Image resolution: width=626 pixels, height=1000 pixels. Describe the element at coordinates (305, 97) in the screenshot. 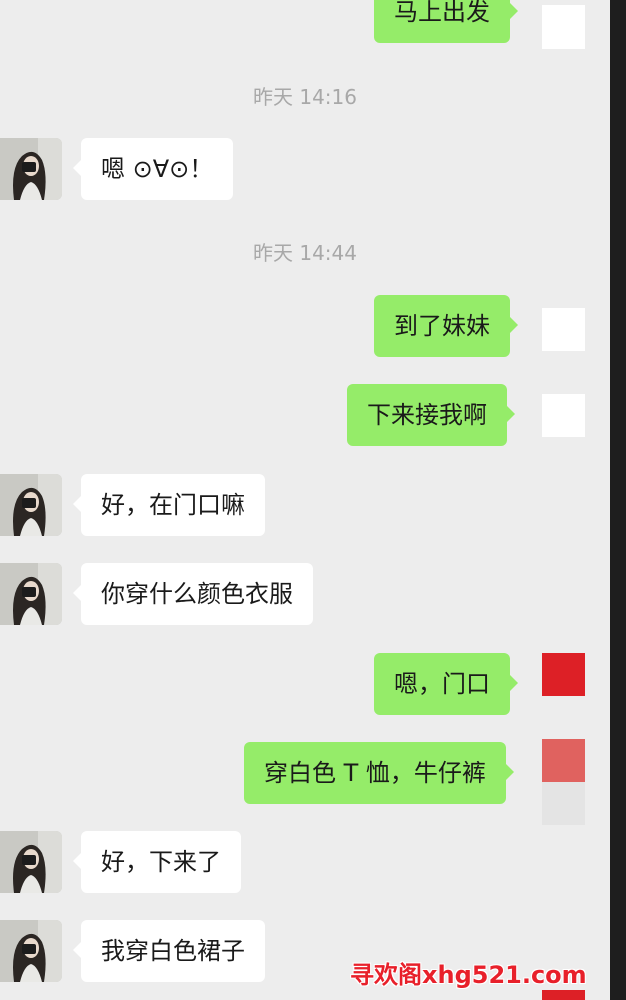

I see `timestamp: 昨天 14:16` at that location.